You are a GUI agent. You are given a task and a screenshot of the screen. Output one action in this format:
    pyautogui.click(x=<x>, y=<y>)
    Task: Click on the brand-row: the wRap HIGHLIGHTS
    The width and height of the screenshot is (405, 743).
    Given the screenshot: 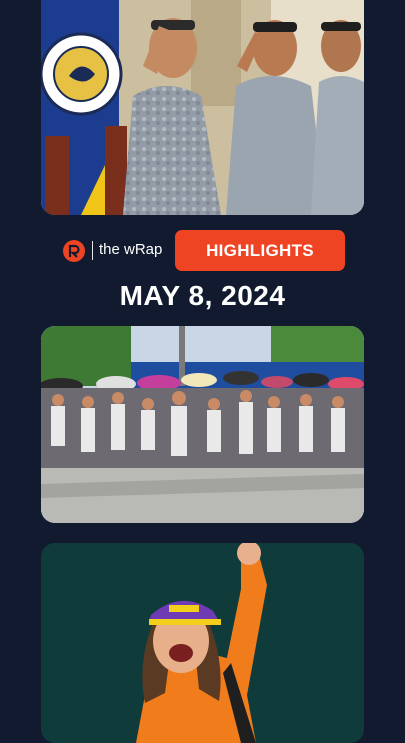 What is the action you would take?
    pyautogui.click(x=203, y=250)
    